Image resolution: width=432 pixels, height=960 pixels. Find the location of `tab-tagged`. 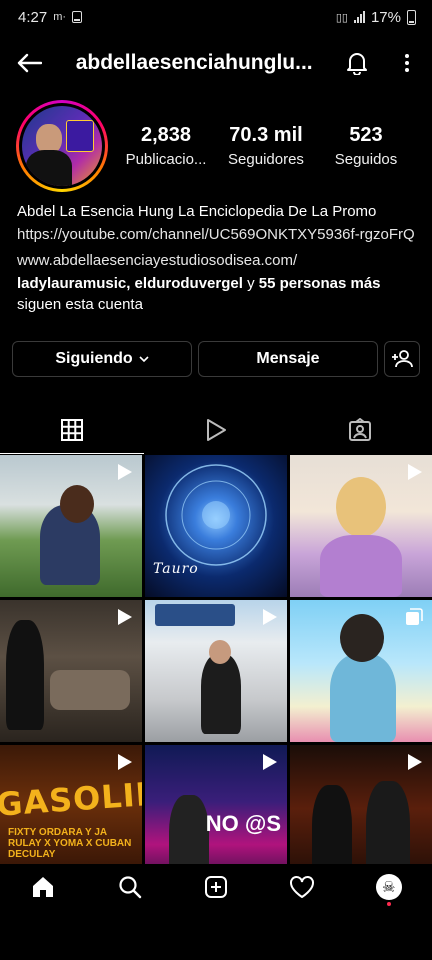

tab-tagged is located at coordinates (360, 430).